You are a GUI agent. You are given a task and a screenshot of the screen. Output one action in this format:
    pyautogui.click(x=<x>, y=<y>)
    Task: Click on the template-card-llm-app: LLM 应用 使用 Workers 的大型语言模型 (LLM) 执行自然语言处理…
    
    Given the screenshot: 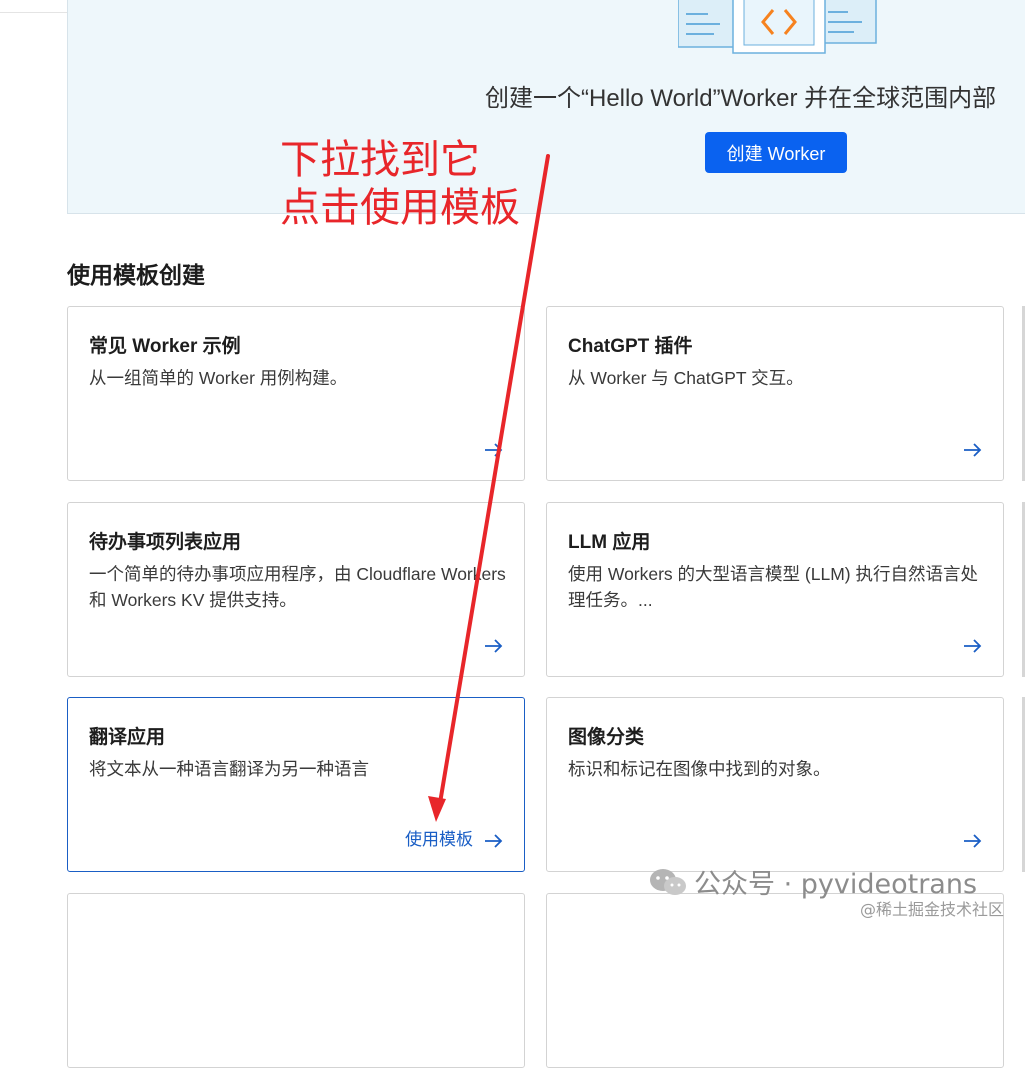 What is the action you would take?
    pyautogui.click(x=775, y=589)
    